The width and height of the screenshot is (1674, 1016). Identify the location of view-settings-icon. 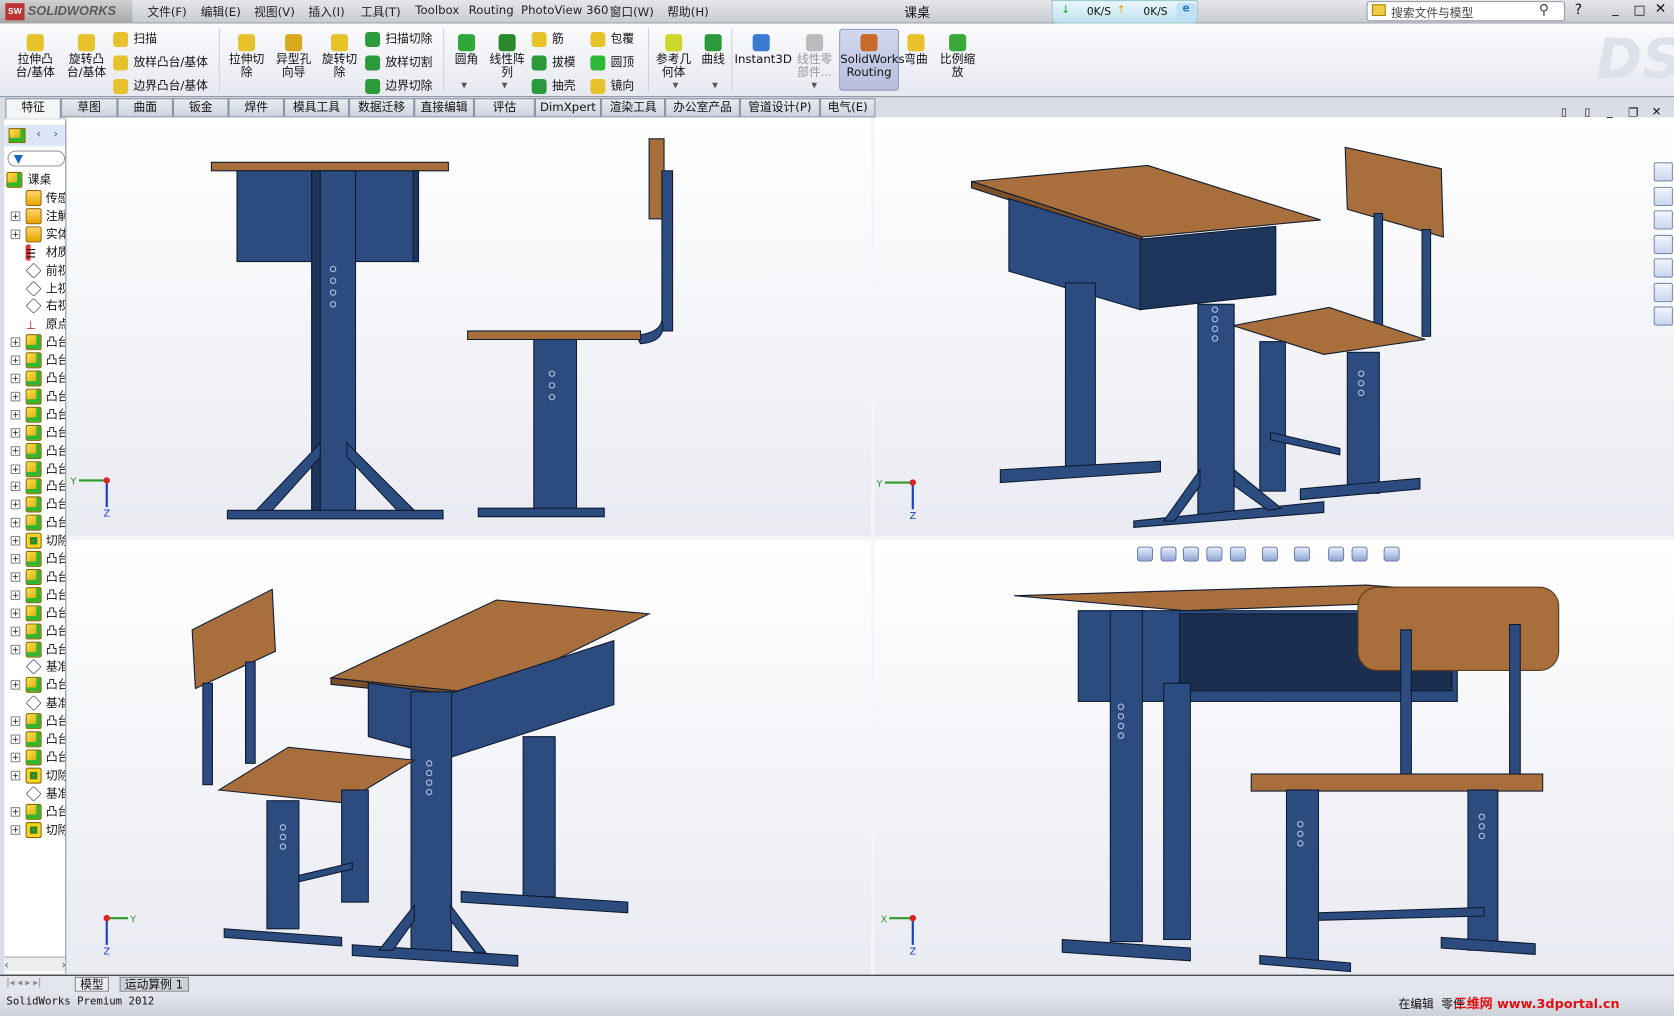
(1391, 554).